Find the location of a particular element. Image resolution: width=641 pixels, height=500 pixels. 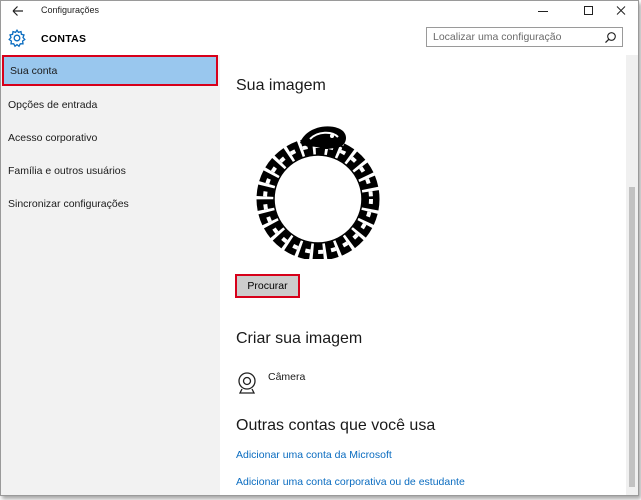

sidebar-item-family-other-users: Família e outros usuários is located at coordinates (110, 170).